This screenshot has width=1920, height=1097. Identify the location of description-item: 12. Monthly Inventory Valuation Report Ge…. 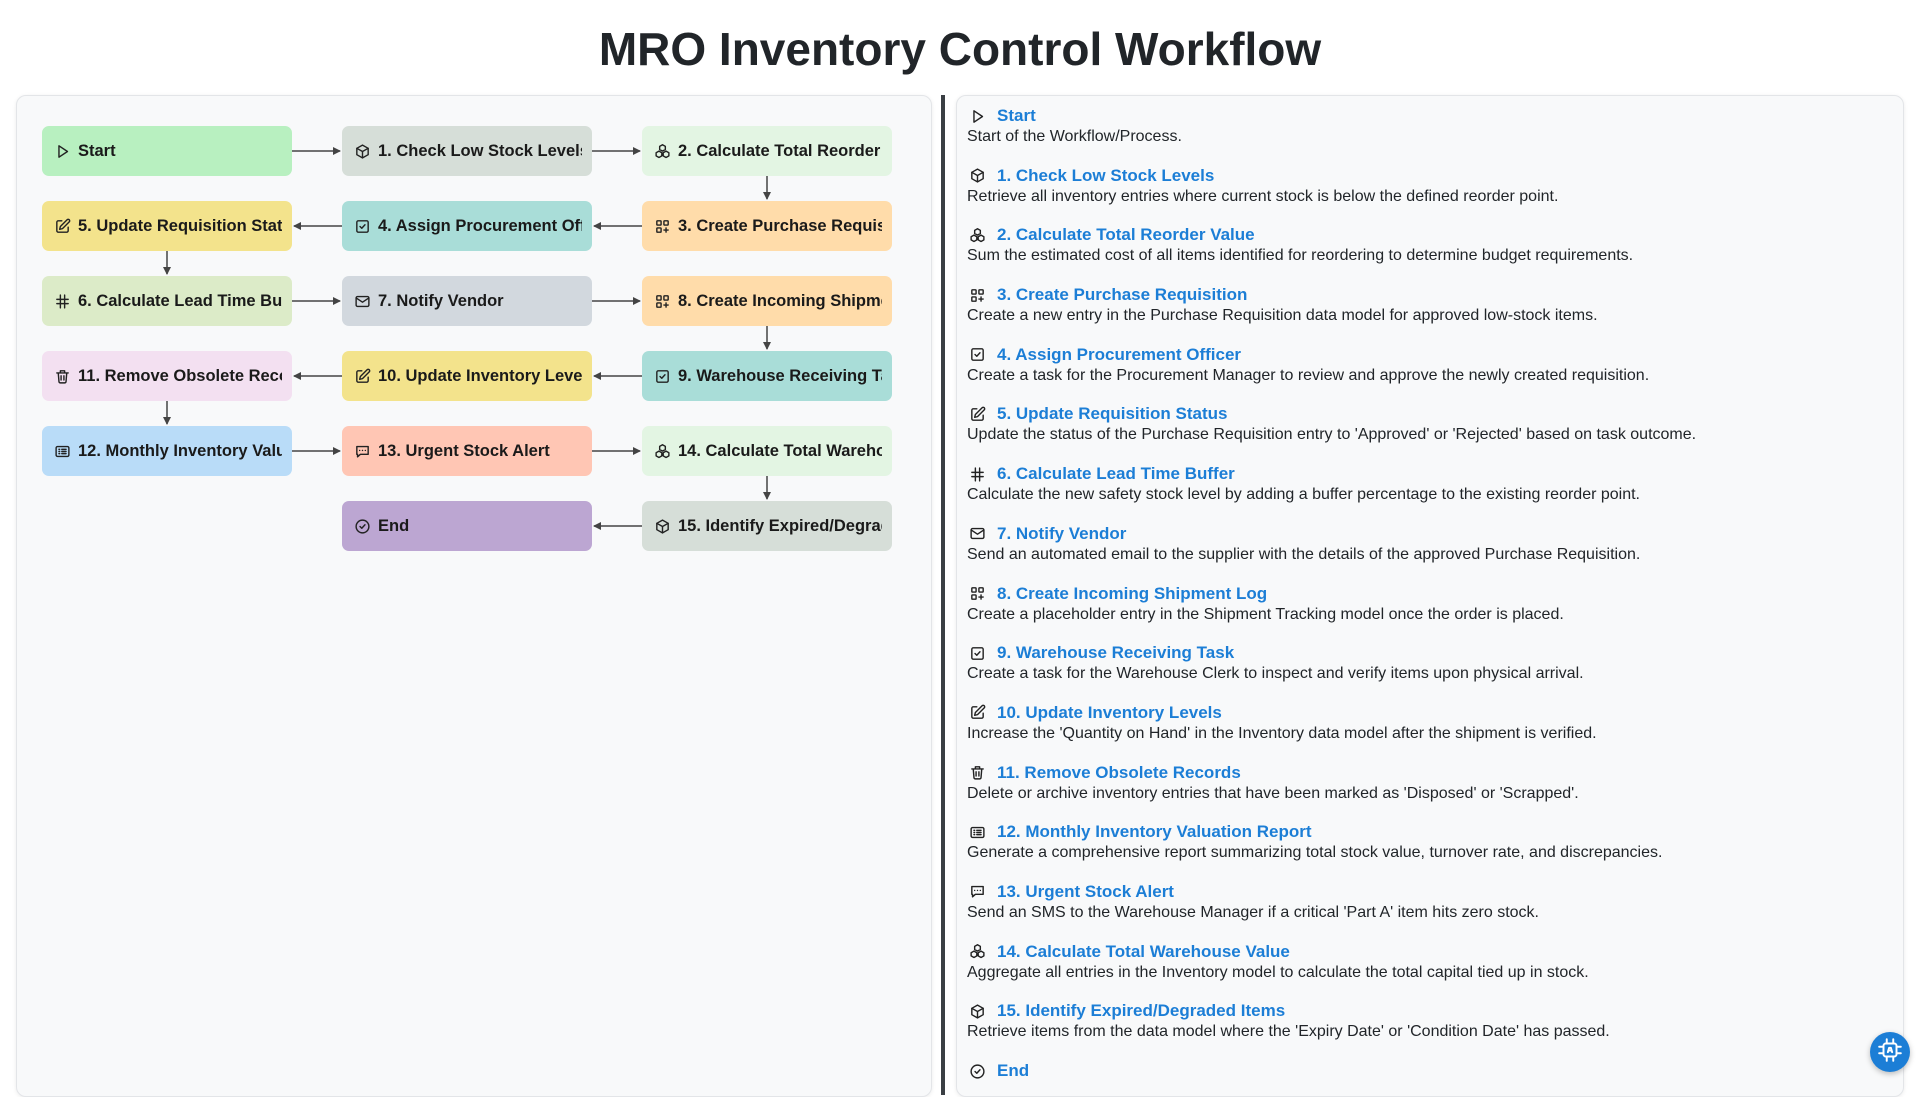
(1427, 852).